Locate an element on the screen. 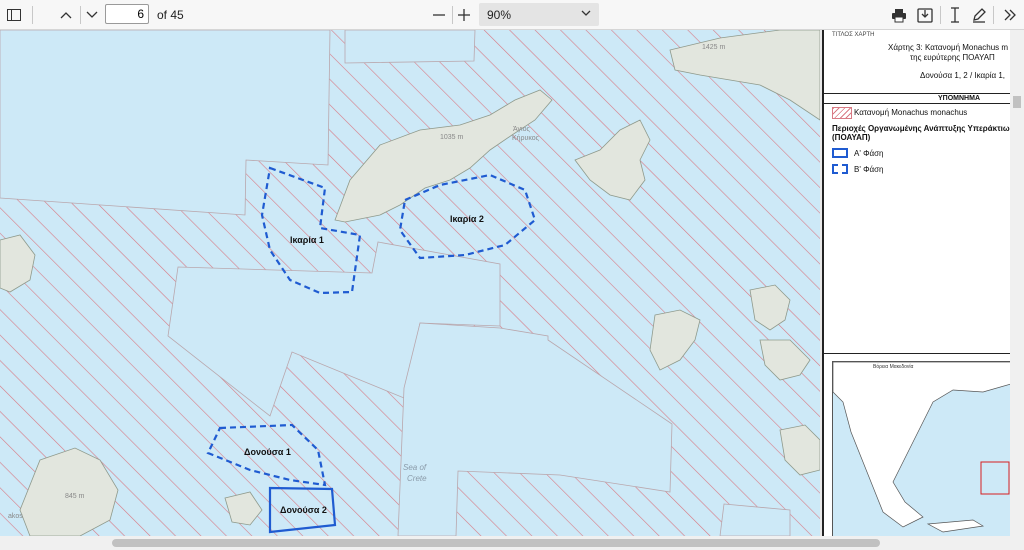 The height and width of the screenshot is (550, 1024). map-title-line2: της ευρύτερης ΠΟΑΥΑΠ is located at coordinates (952, 57).